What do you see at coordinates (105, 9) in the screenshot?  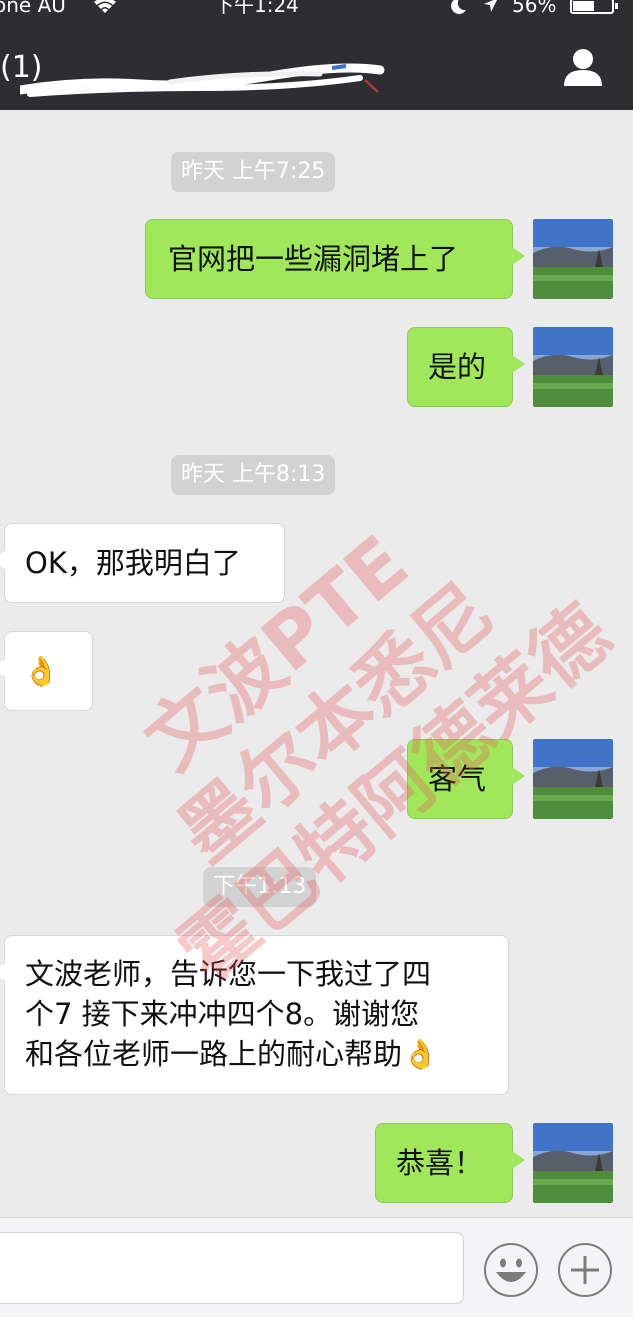 I see `wifi-icon` at bounding box center [105, 9].